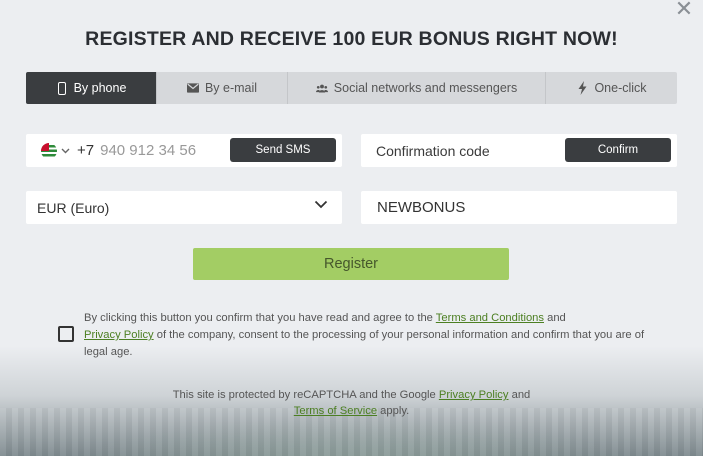  I want to click on recaptcha-text-part: apply., so click(393, 411).